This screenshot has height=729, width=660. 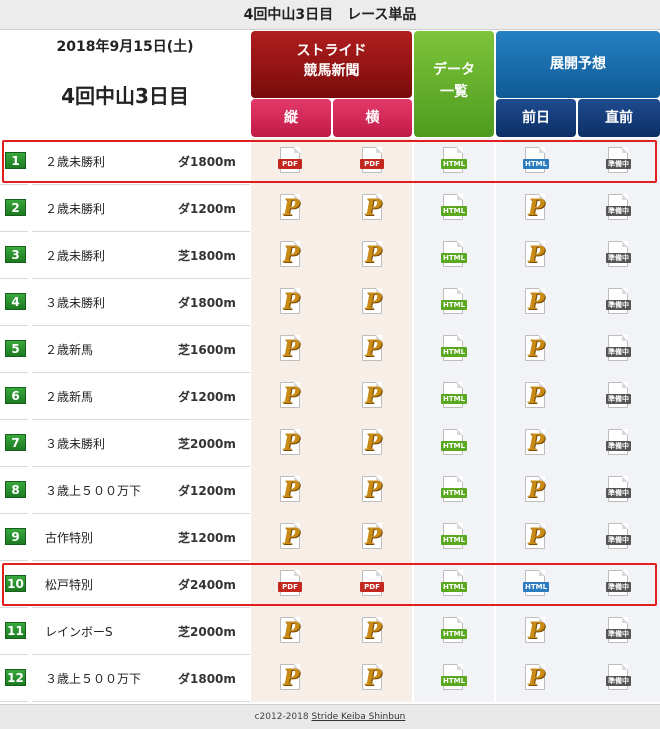 What do you see at coordinates (15, 630) in the screenshot?
I see `race-number-badge: 11` at bounding box center [15, 630].